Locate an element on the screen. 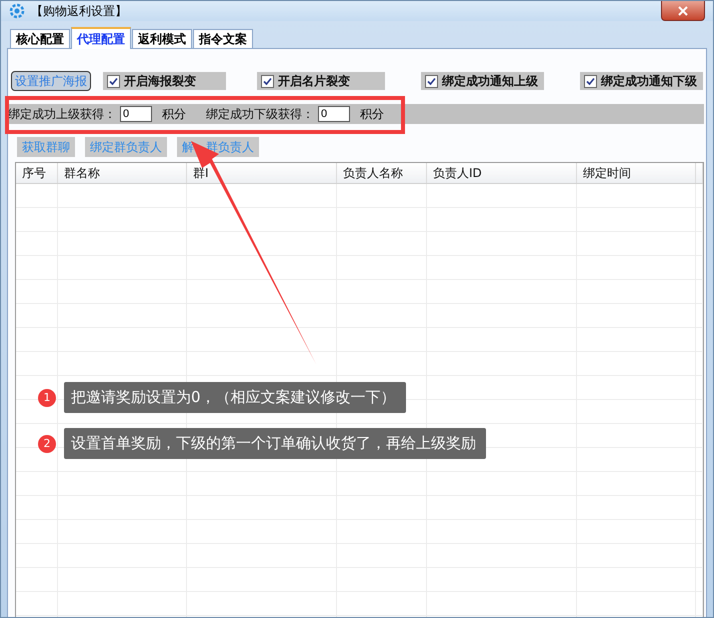  checkbox: 绑定成功通知下级 is located at coordinates (641, 81).